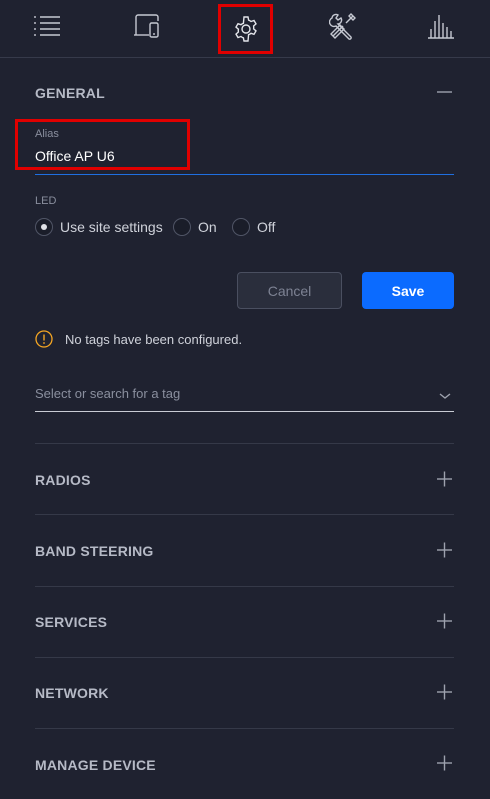  Describe the element at coordinates (253, 227) in the screenshot. I see `led-radio-off: Off` at that location.